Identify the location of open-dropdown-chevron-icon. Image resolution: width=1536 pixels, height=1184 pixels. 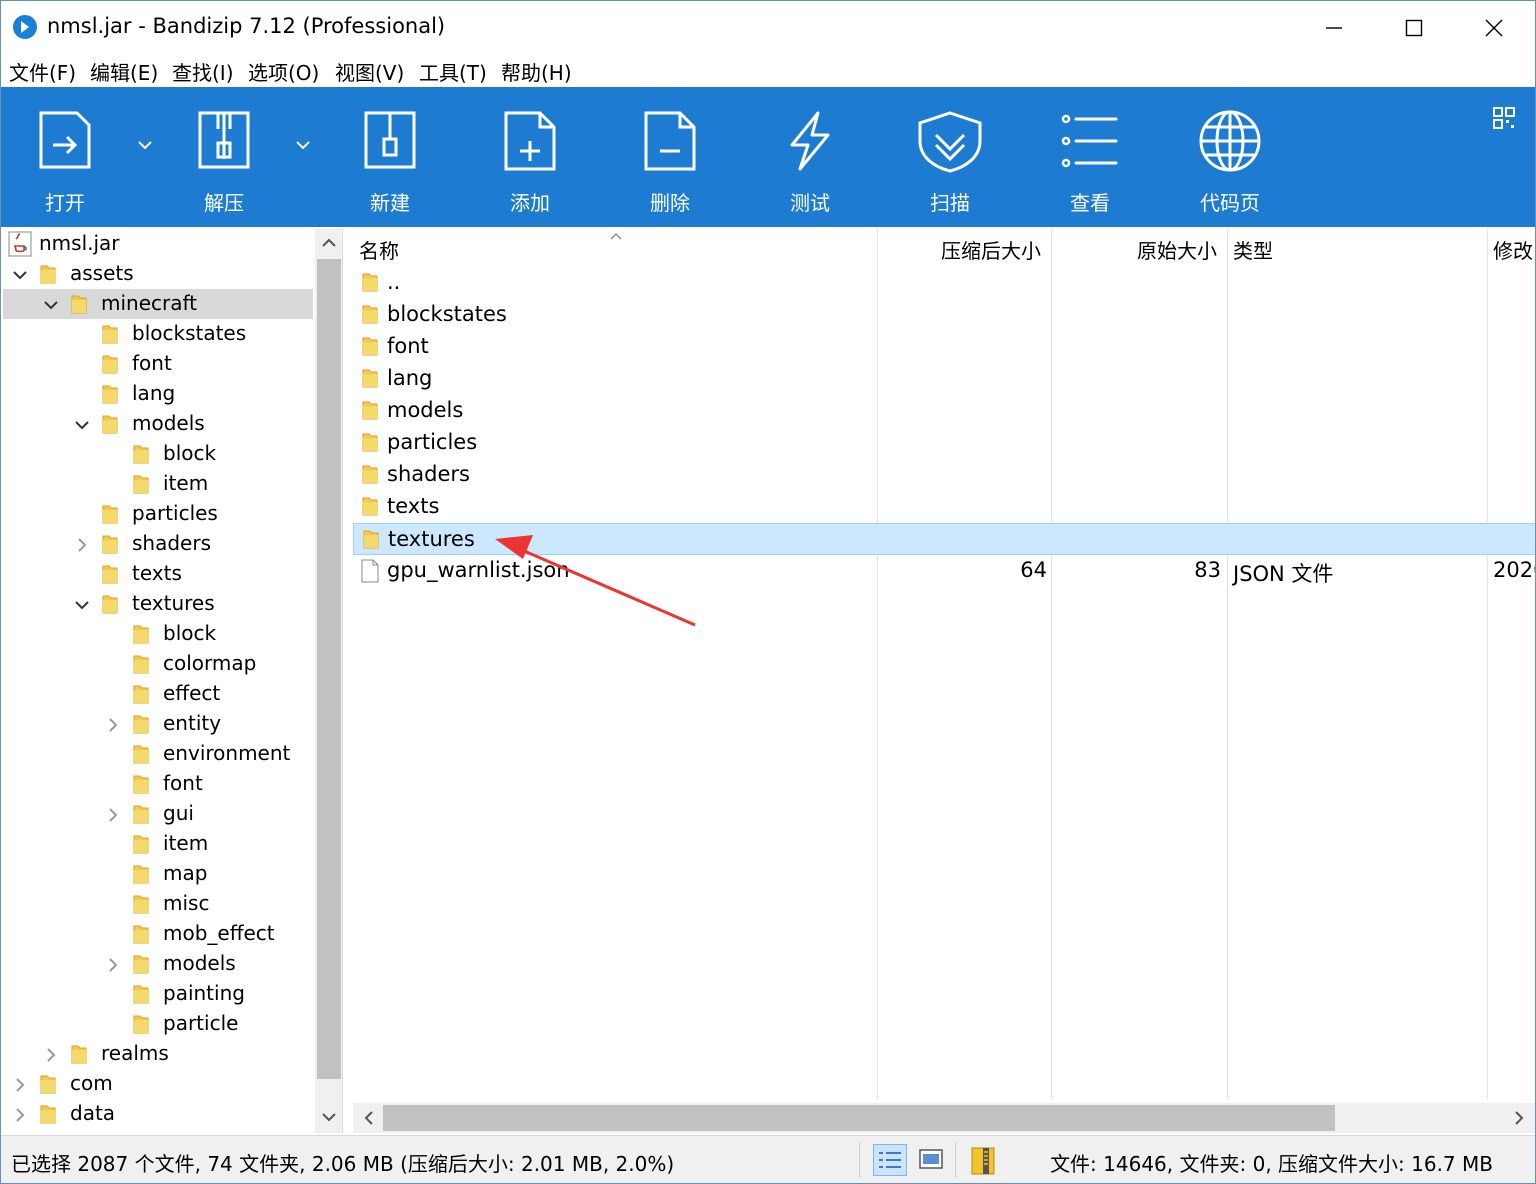
(145, 145).